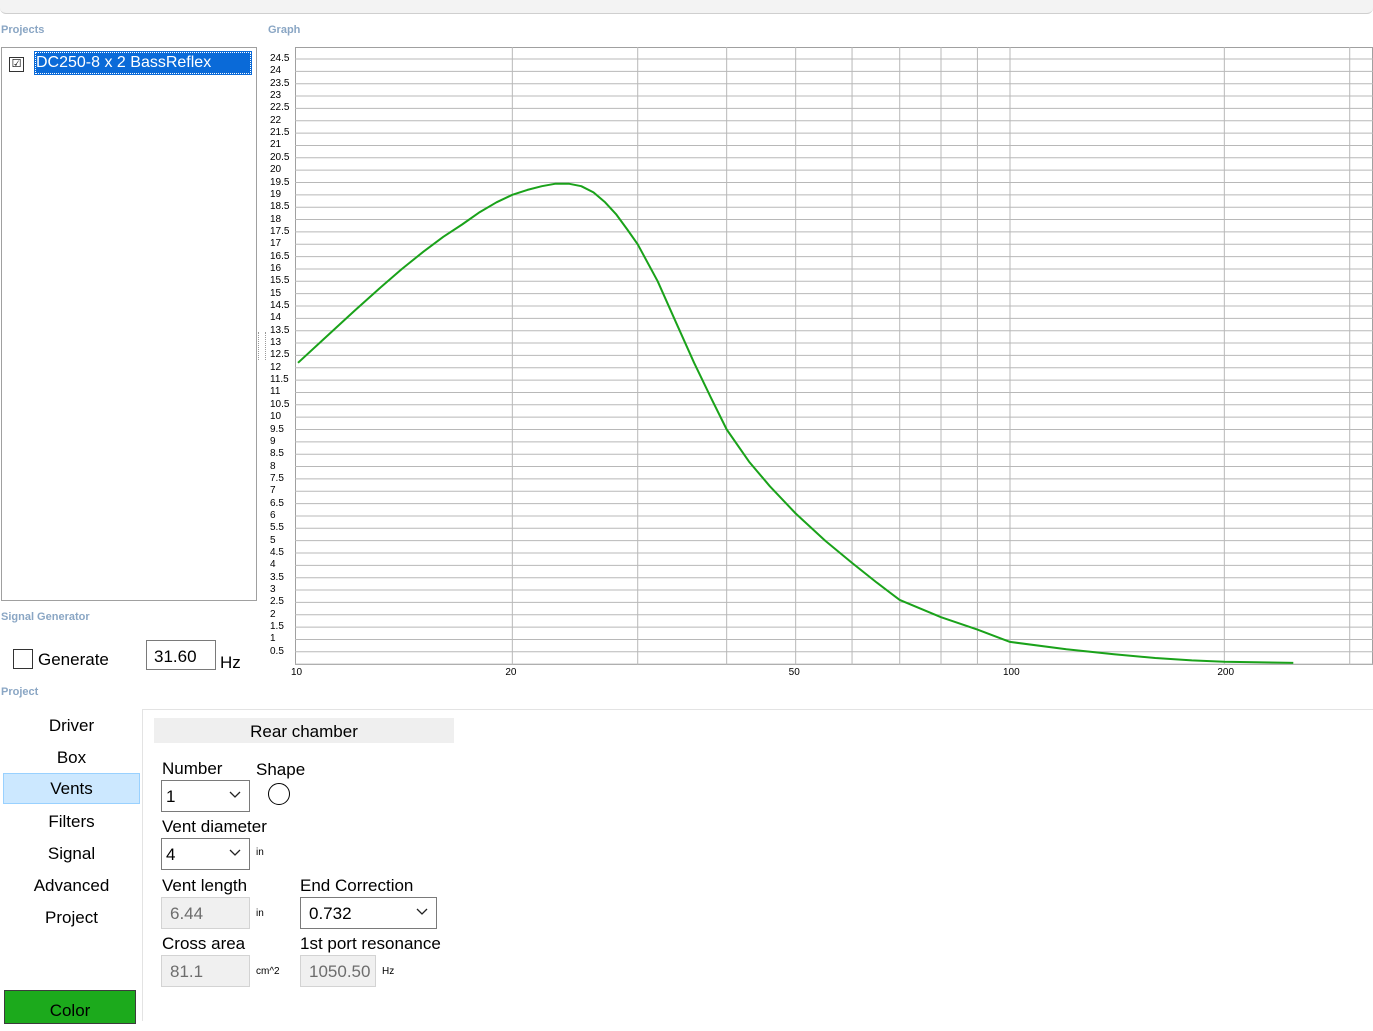 The width and height of the screenshot is (1373, 1031). I want to click on panel-divider-vertical, so click(142, 865).